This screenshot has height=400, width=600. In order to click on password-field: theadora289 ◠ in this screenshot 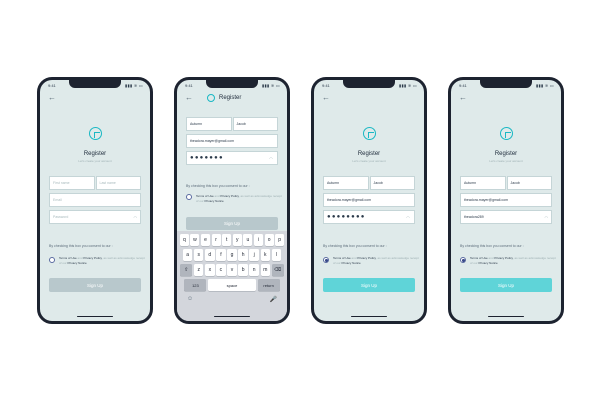, I will do `click(506, 217)`.